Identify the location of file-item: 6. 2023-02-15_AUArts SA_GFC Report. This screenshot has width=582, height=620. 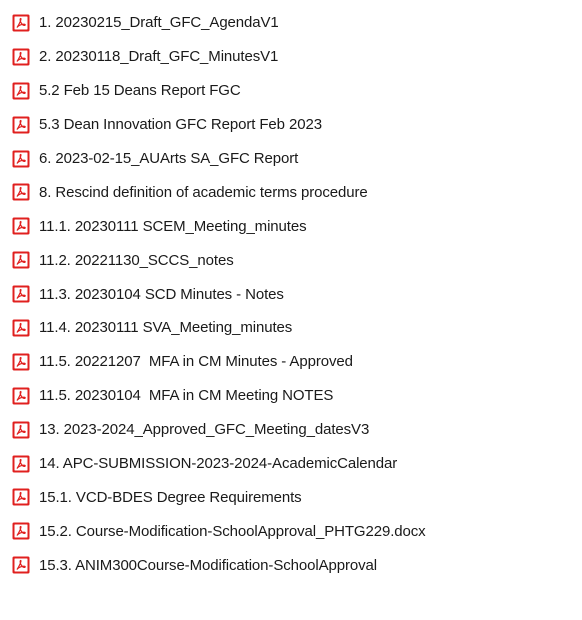
(297, 159).